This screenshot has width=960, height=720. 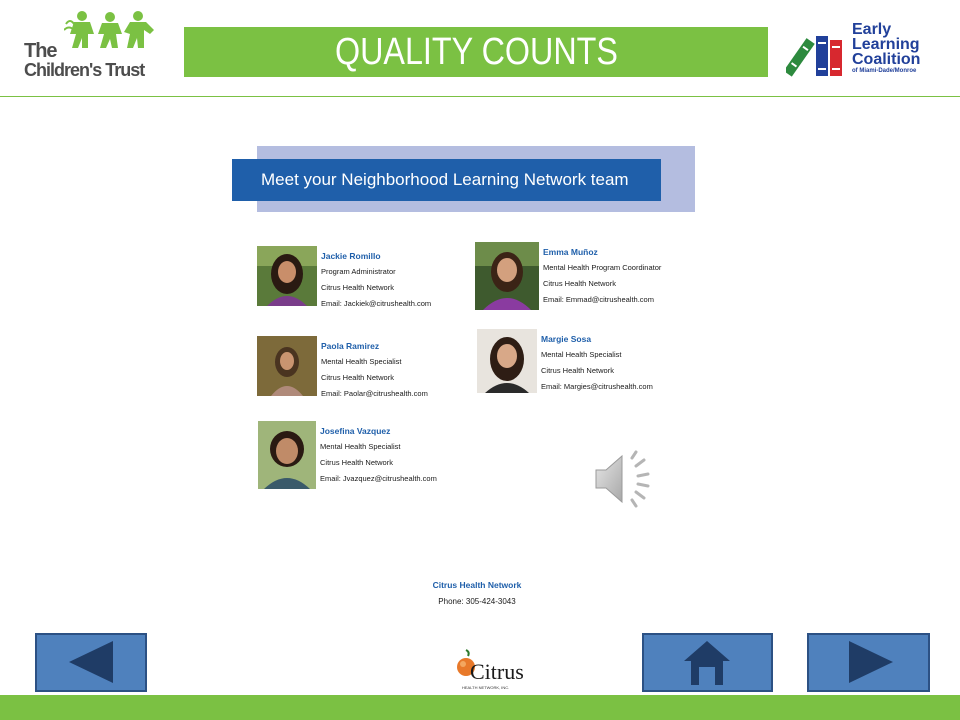 I want to click on childrens-trust-kids-icon, so click(x=109, y=29).